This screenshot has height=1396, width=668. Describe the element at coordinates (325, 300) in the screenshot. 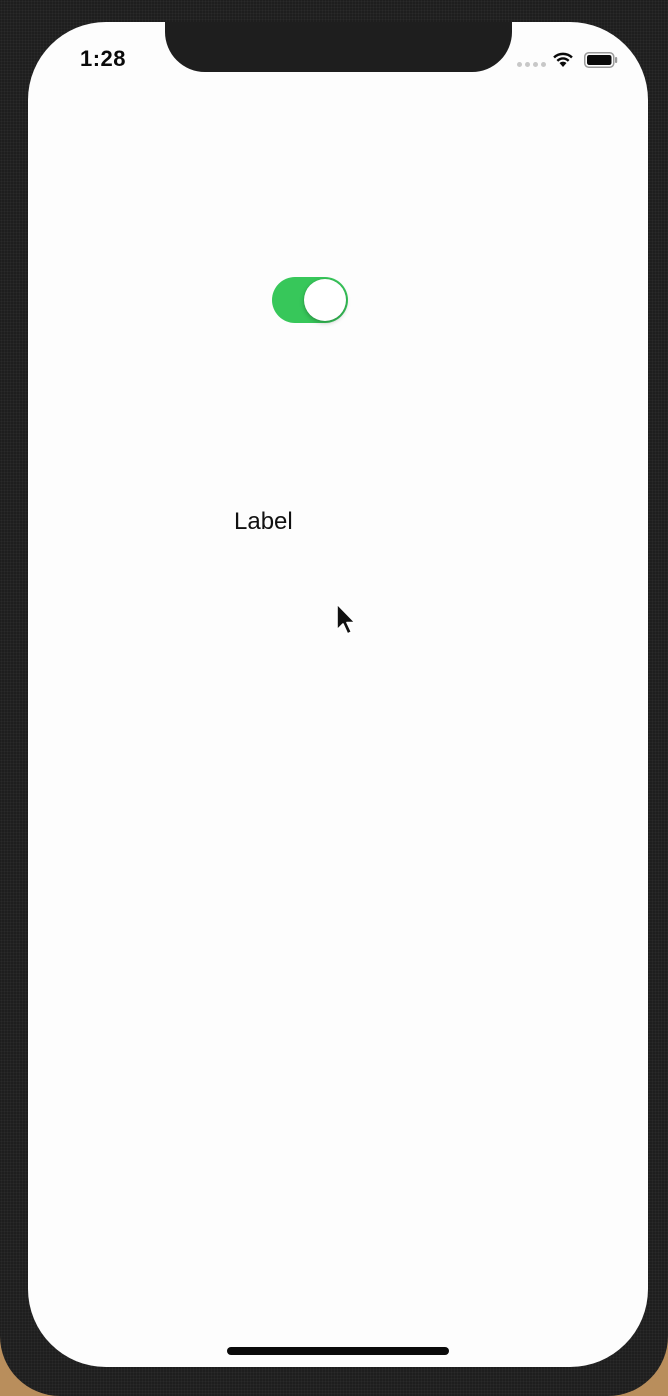

I see `switch-knob` at that location.